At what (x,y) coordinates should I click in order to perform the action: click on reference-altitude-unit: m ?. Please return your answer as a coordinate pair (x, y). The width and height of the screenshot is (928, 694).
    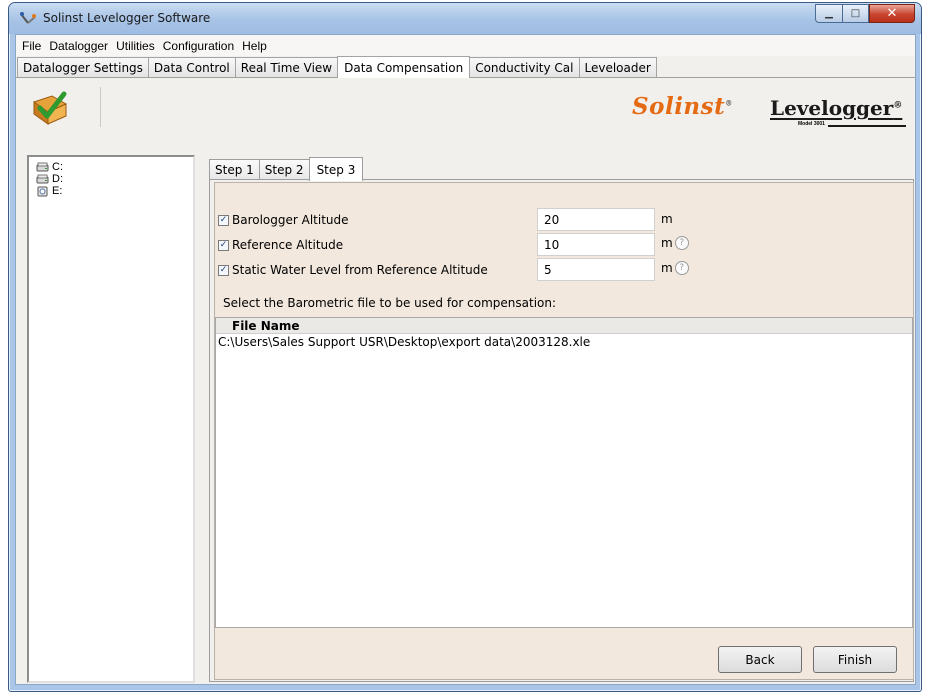
    Looking at the image, I should click on (675, 243).